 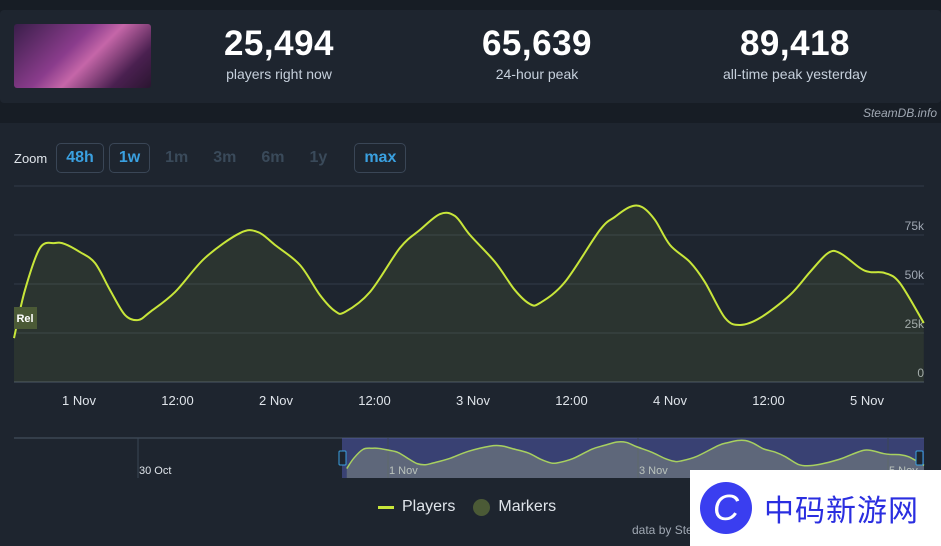 I want to click on y-tick-label: 75k, so click(x=915, y=226).